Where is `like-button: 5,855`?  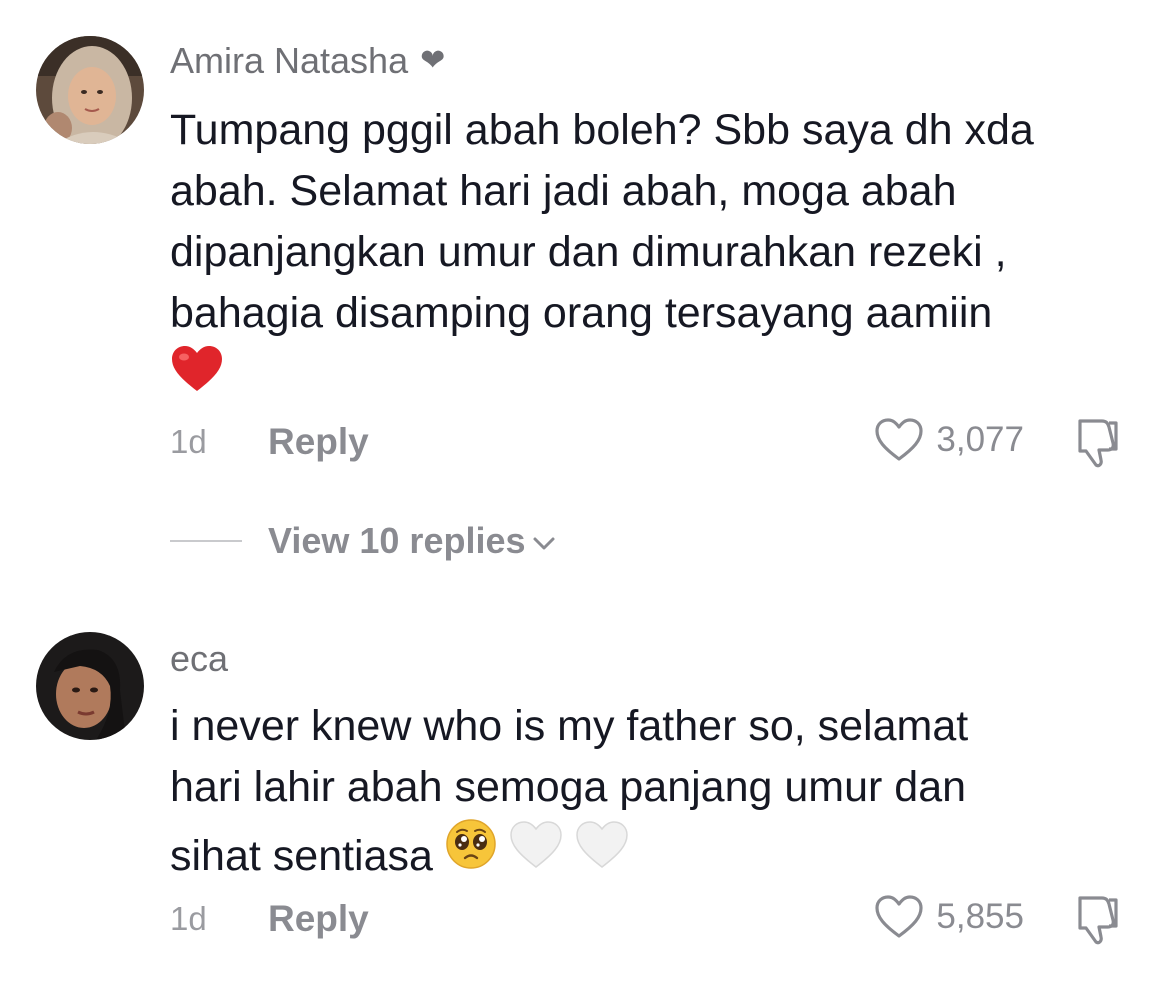
like-button: 5,855 is located at coordinates (949, 917).